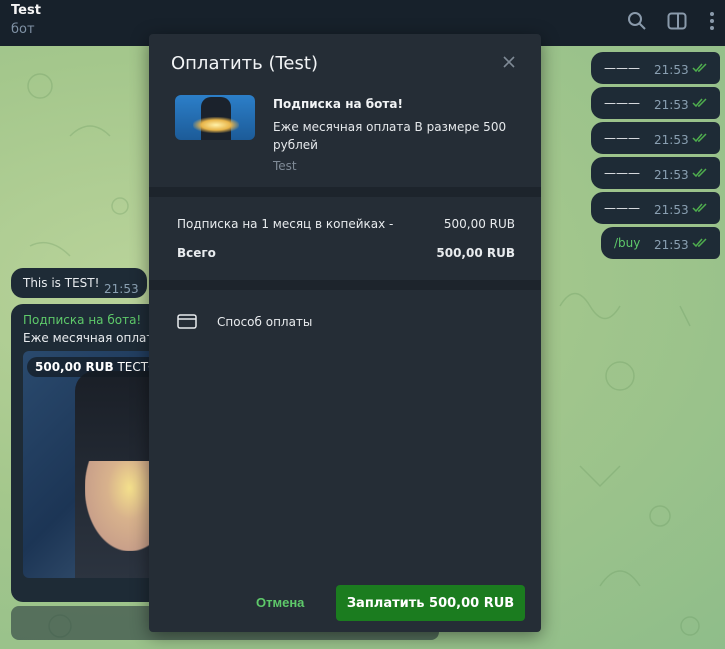  Describe the element at coordinates (216, 125) in the screenshot. I see `thumb-glow` at that location.